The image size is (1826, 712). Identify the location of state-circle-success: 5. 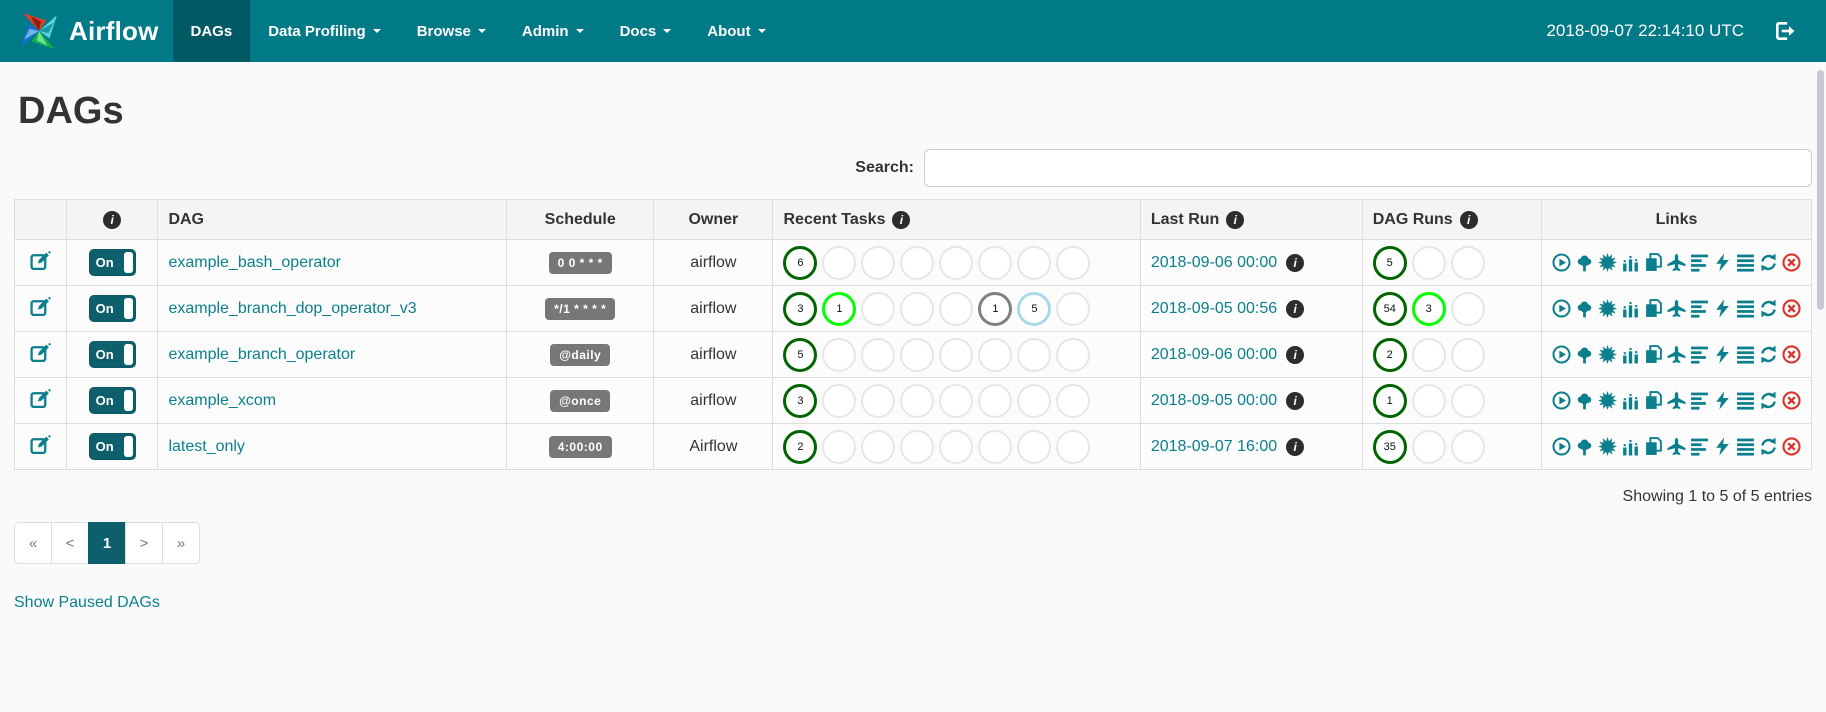
(800, 354).